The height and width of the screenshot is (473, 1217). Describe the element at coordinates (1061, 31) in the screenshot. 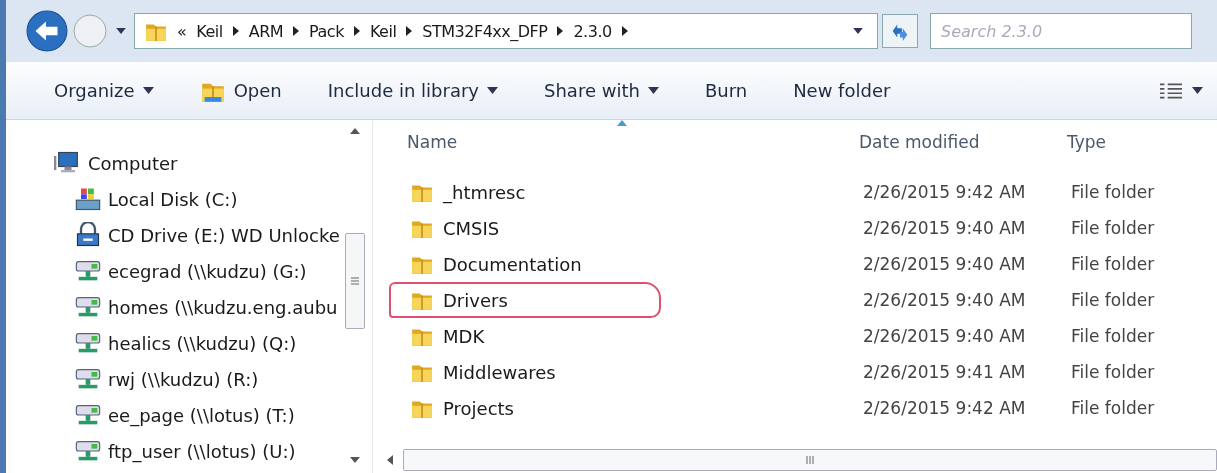

I see `search-field: Search 2.3.0` at that location.